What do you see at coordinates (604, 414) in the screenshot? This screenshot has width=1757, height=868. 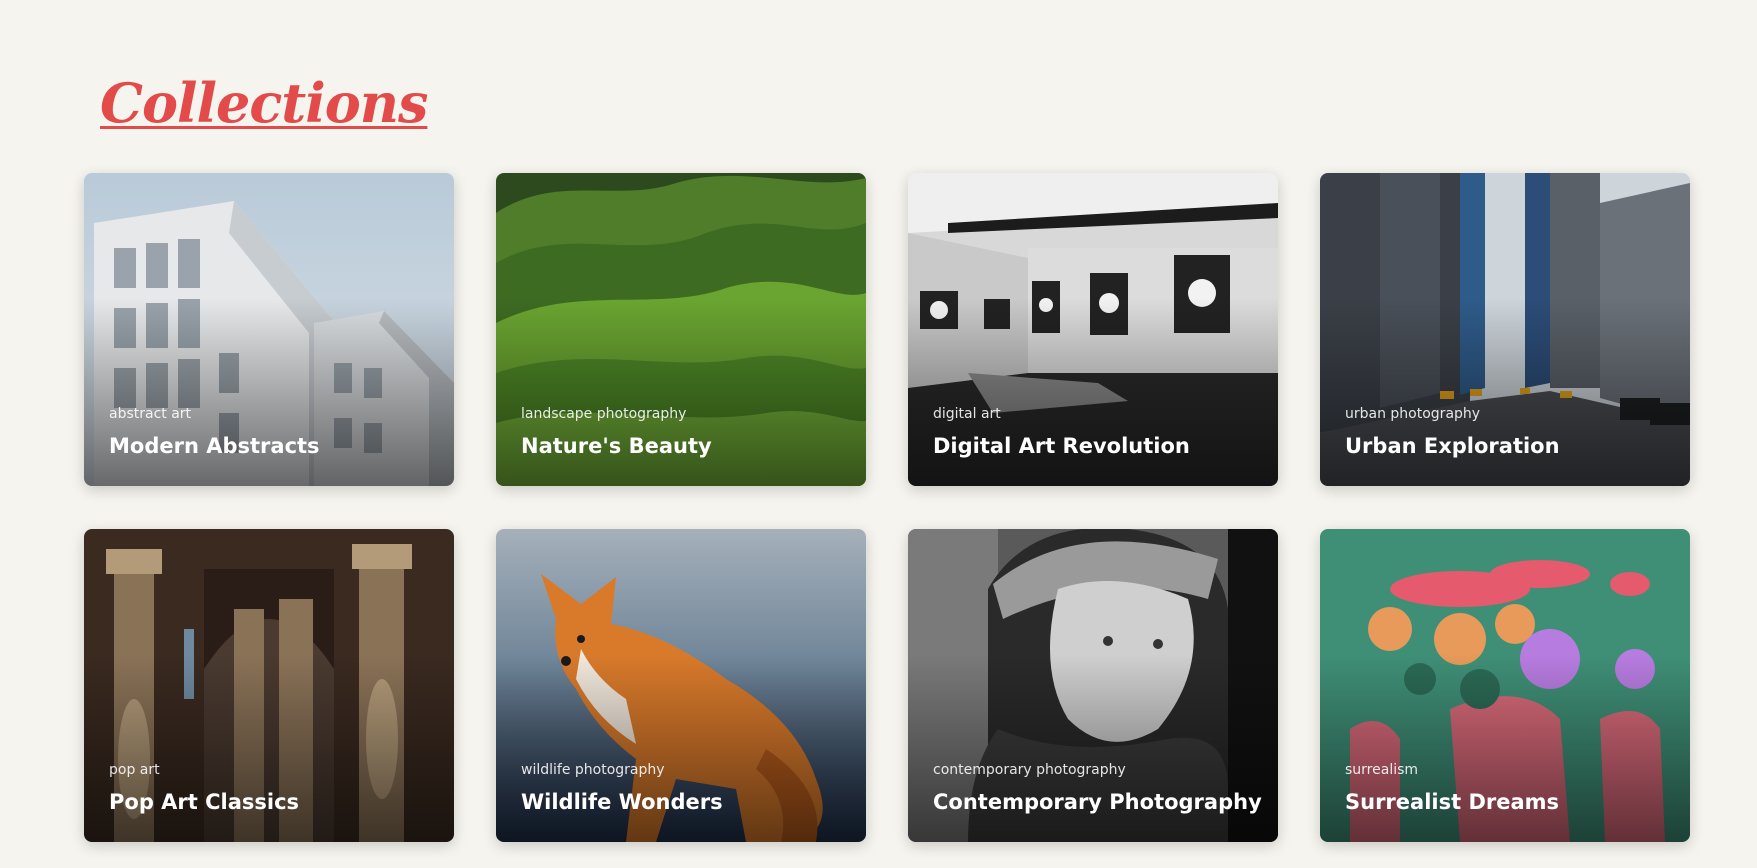 I see `collection-category: landscape photography` at bounding box center [604, 414].